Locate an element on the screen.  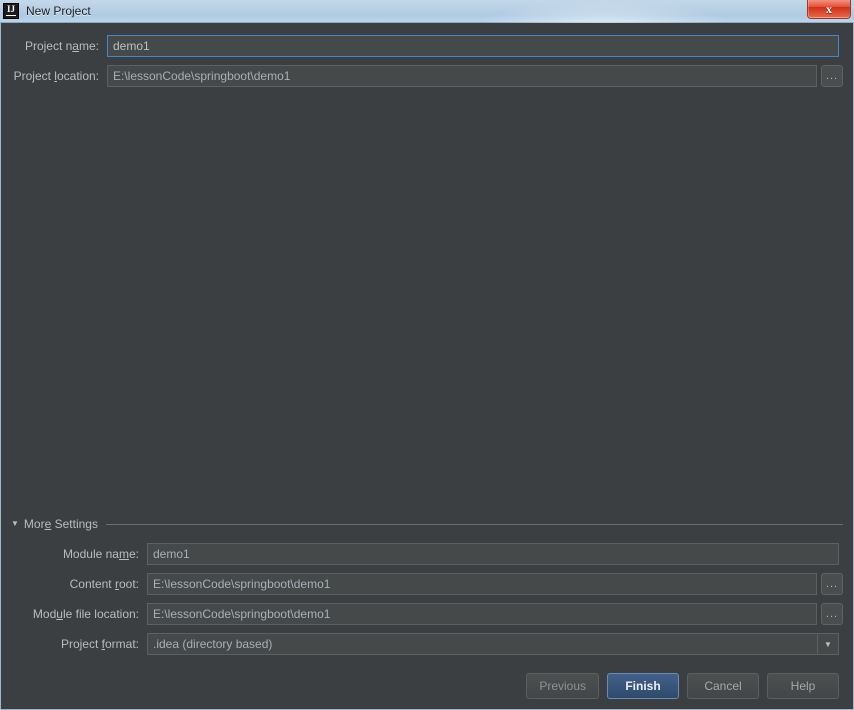
project-format-value: .idea (directory based) is located at coordinates (213, 644).